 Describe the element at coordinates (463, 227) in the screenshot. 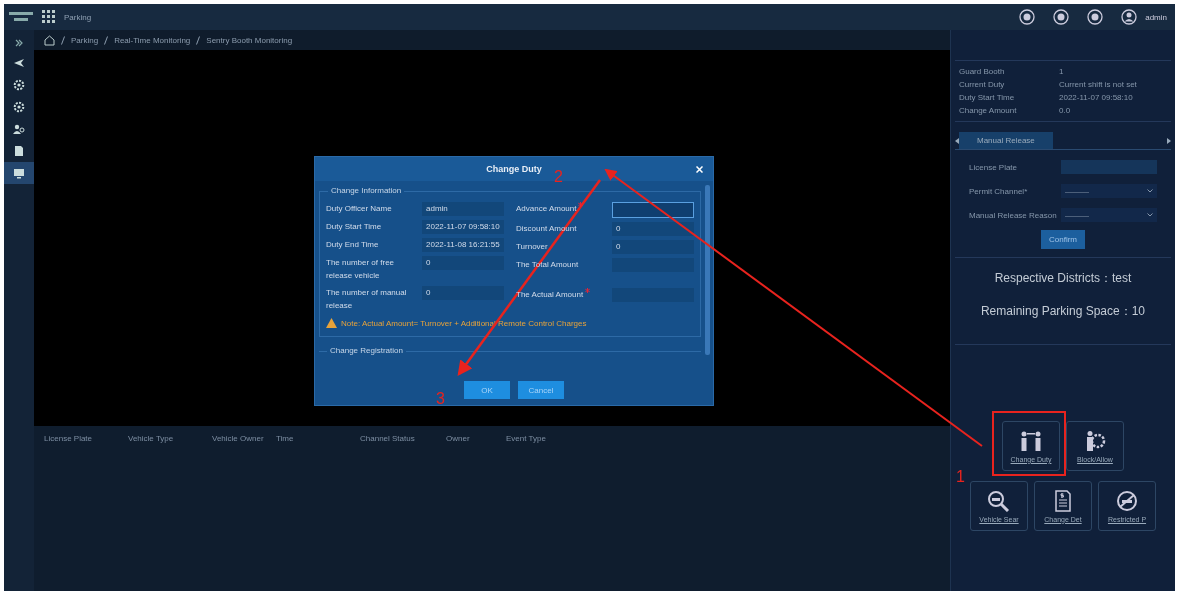

I see `input-field: 2022-11-07 09:58:10` at that location.